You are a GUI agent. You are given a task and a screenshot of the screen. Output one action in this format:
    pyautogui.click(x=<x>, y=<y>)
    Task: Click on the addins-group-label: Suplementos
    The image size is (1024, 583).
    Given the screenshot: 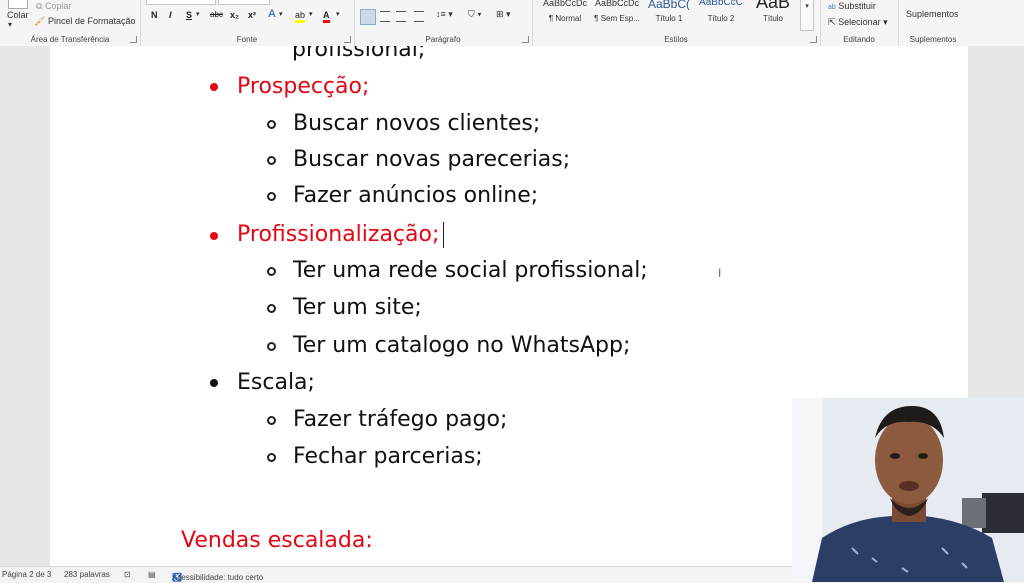 What is the action you would take?
    pyautogui.click(x=933, y=39)
    